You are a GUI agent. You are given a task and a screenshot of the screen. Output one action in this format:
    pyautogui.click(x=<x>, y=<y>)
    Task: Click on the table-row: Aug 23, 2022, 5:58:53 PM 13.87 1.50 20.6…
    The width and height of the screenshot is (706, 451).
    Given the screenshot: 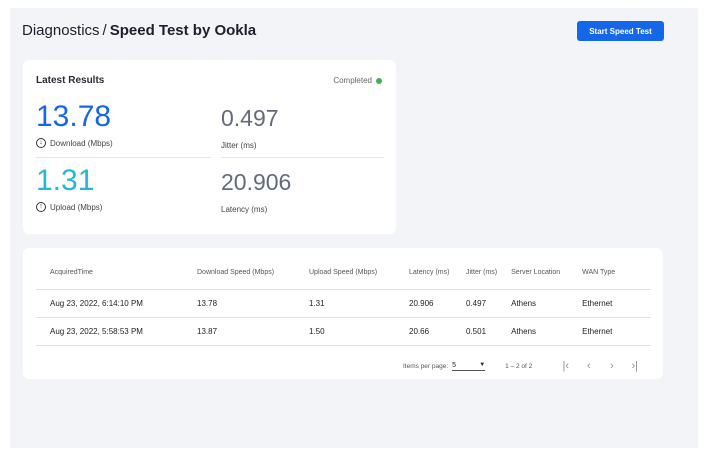 What is the action you would take?
    pyautogui.click(x=343, y=331)
    